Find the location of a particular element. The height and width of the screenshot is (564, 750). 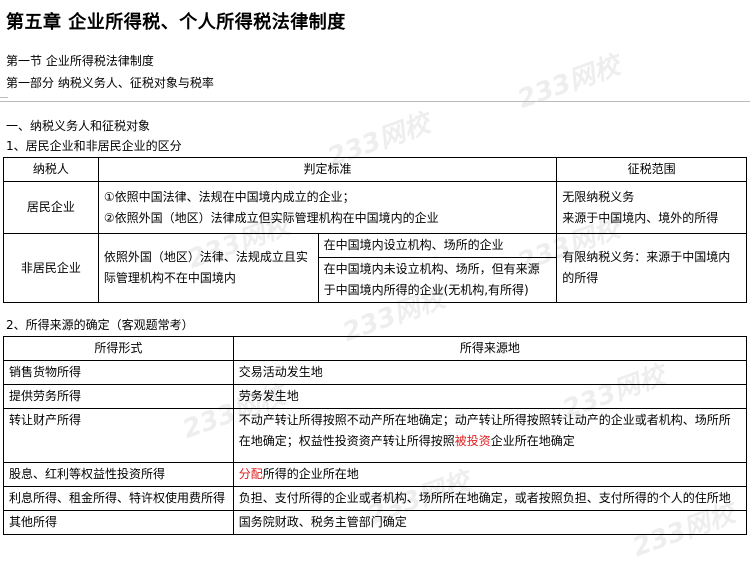

header-criteria: 判定标准 is located at coordinates (327, 169).